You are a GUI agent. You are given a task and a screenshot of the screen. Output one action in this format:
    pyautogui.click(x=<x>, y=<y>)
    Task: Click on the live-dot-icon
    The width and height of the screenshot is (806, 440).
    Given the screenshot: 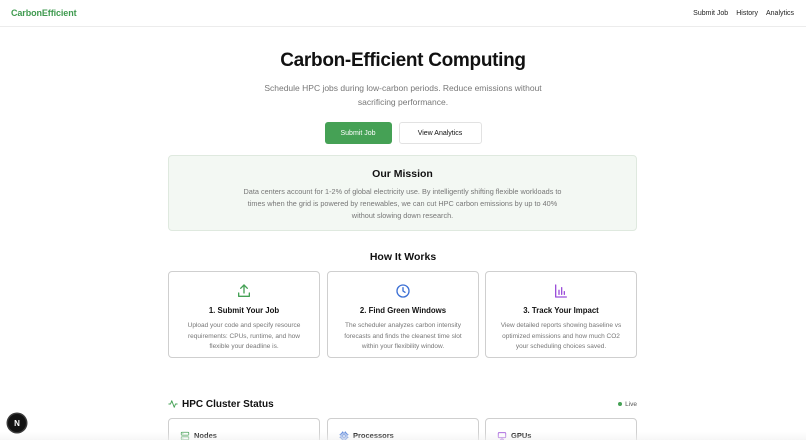 What is the action you would take?
    pyautogui.click(x=620, y=404)
    